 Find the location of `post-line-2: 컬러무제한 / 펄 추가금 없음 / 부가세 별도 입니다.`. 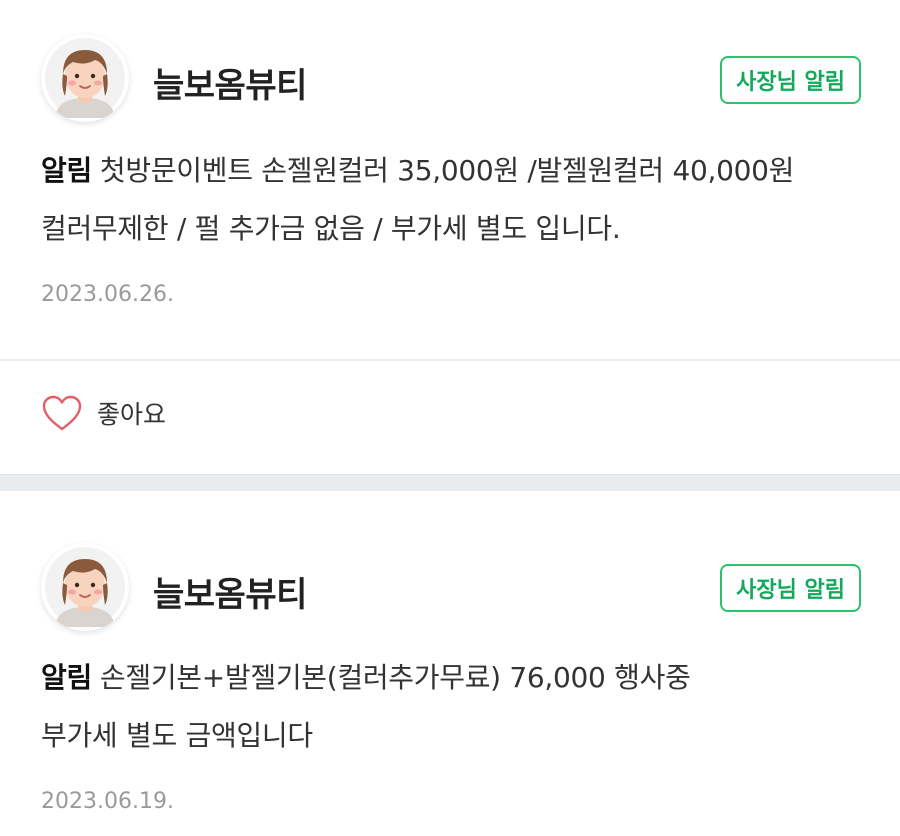

post-line-2: 컬러무제한 / 펄 추가금 없음 / 부가세 별도 입니다. is located at coordinates (331, 228).